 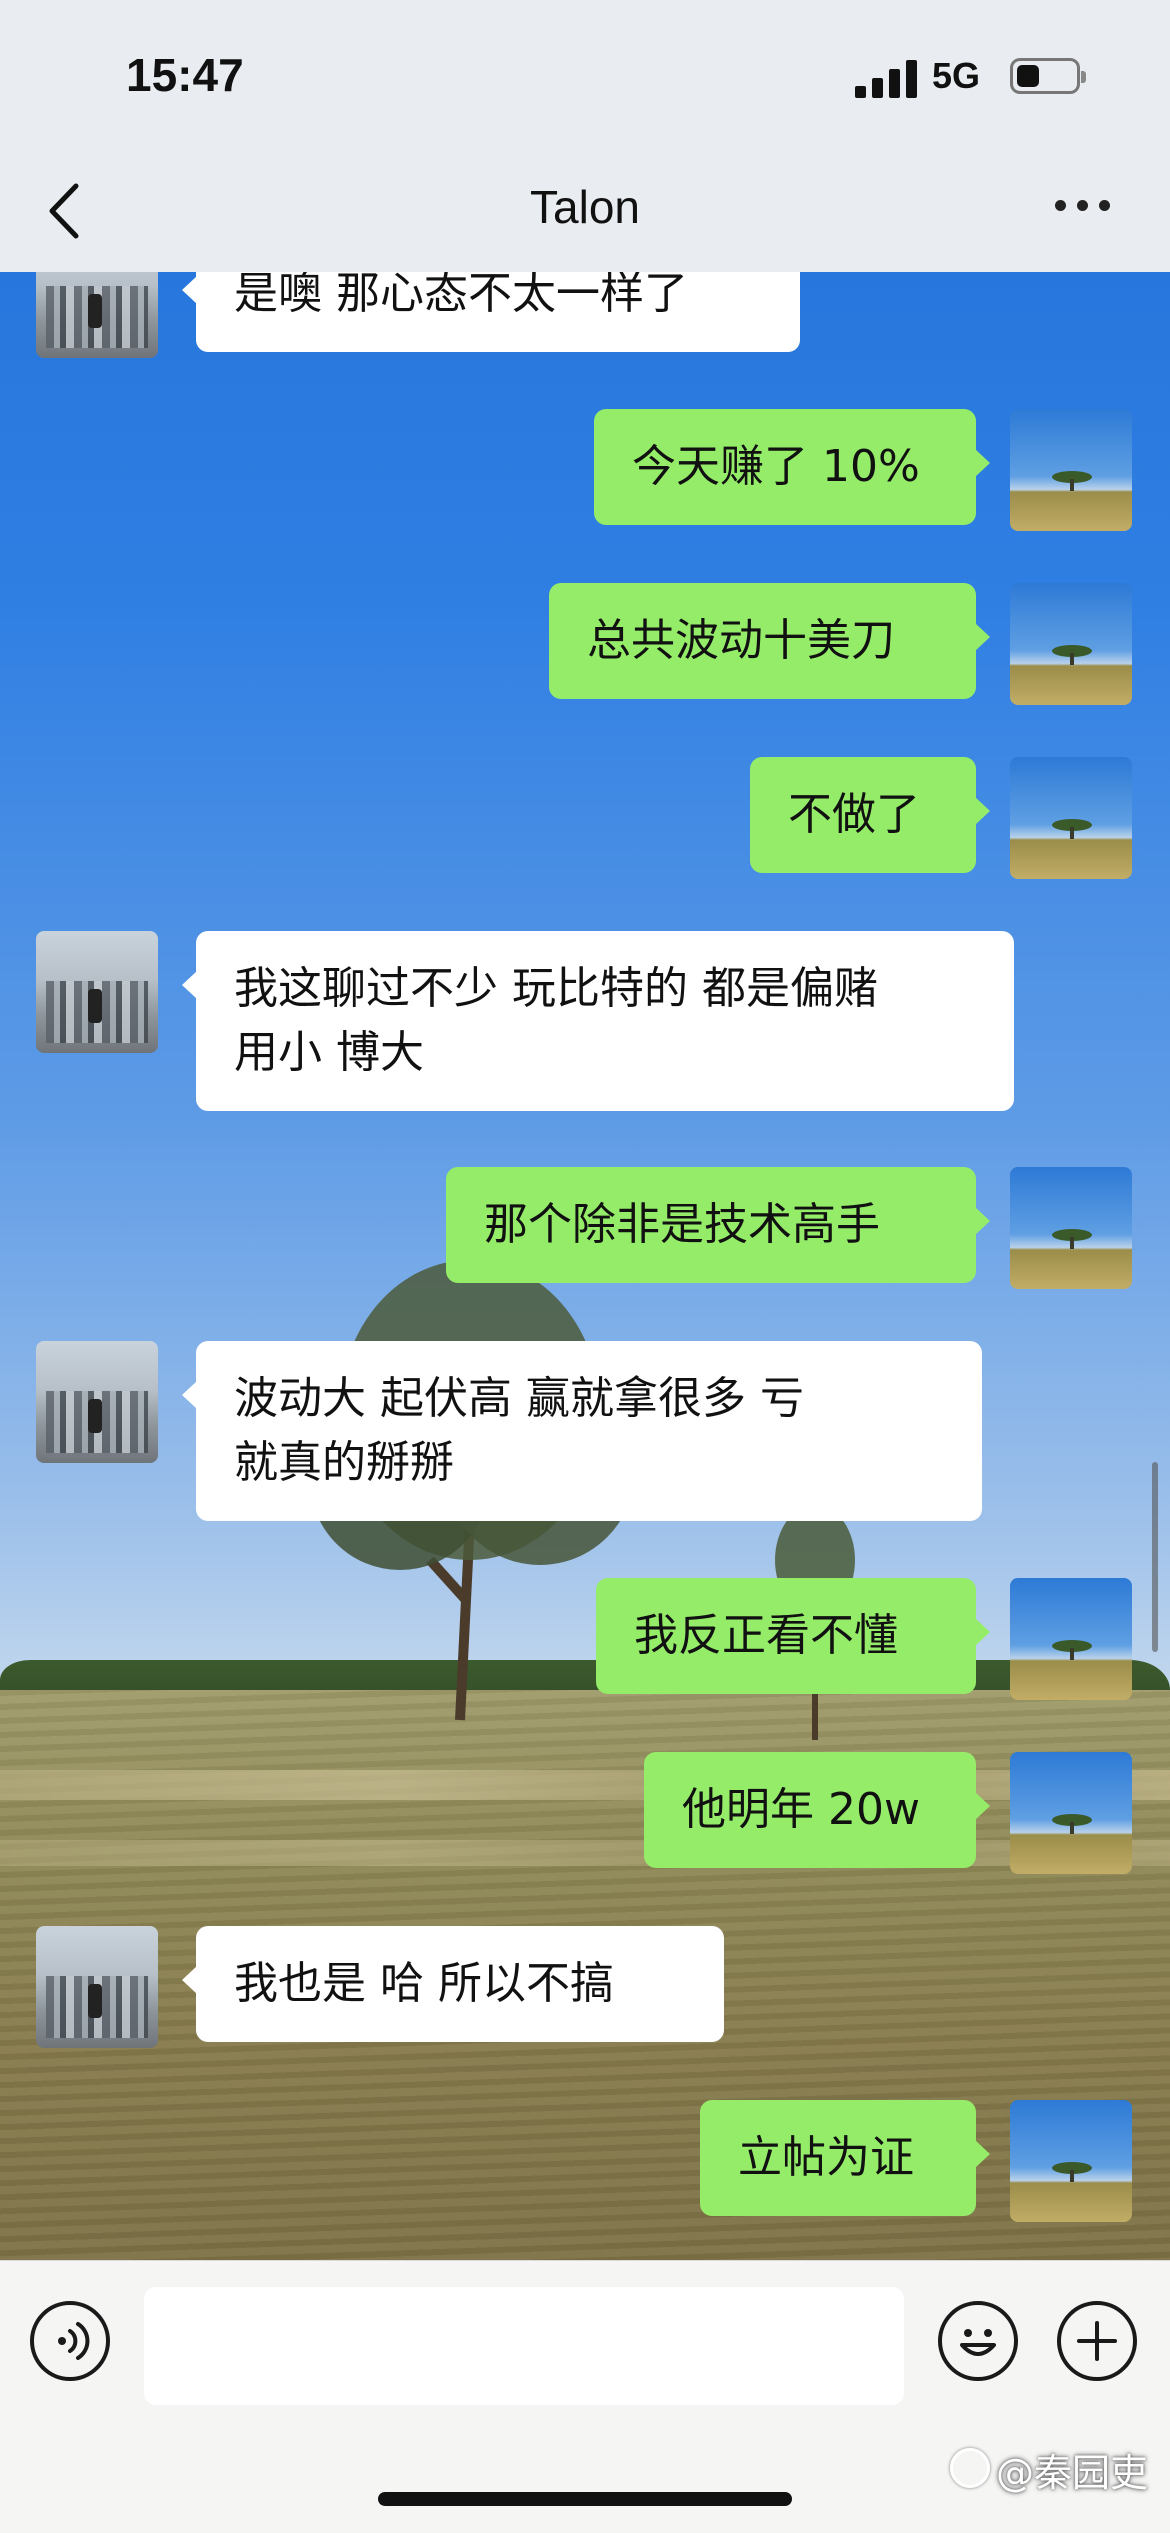 I want to click on outgoing-message-bubble: 不做了, so click(x=870, y=815).